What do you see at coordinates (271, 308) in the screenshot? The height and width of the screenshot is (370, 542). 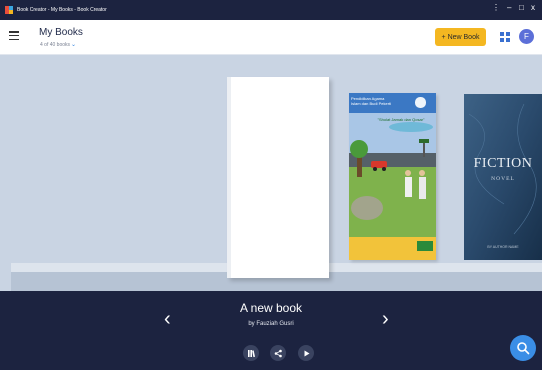 I see `selected-book-title: A new book` at bounding box center [271, 308].